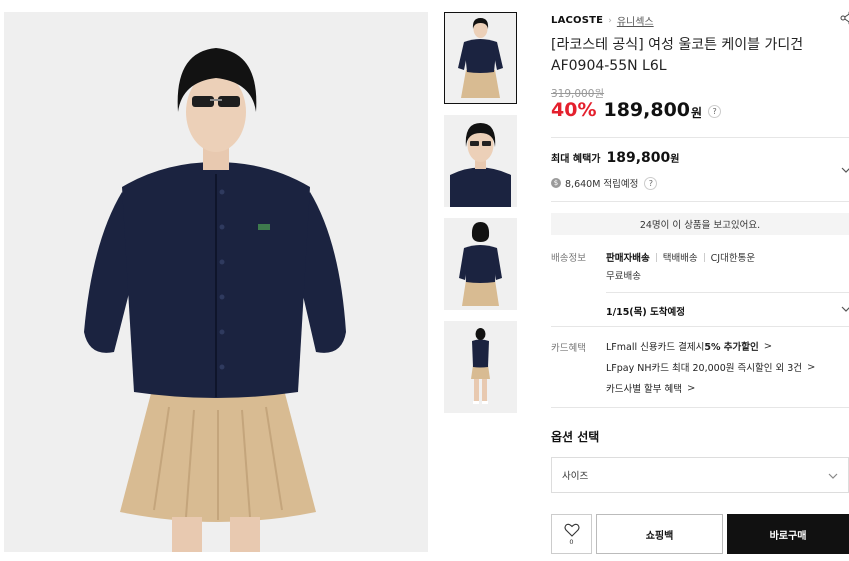 The width and height of the screenshot is (849, 561). Describe the element at coordinates (700, 224) in the screenshot. I see `viewers-banner: 24명이 이 상품을 보고있어요.` at that location.